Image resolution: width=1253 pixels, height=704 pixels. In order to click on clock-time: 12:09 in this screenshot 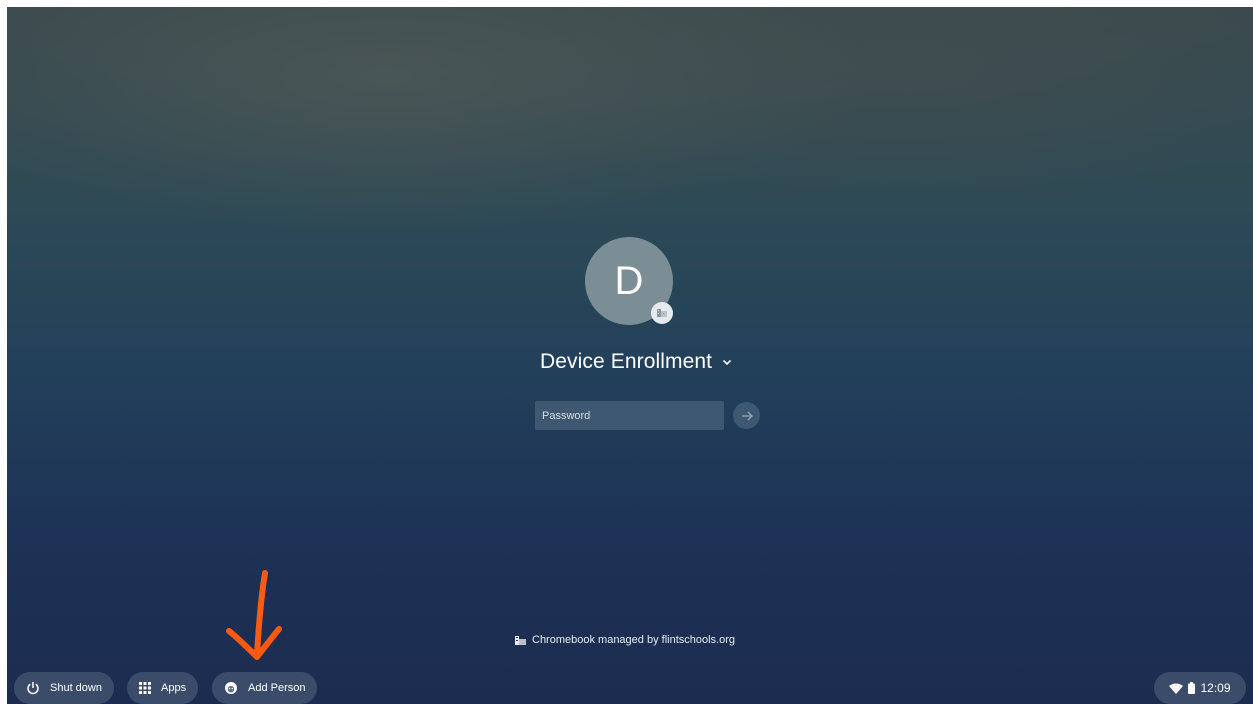, I will do `click(1215, 688)`.